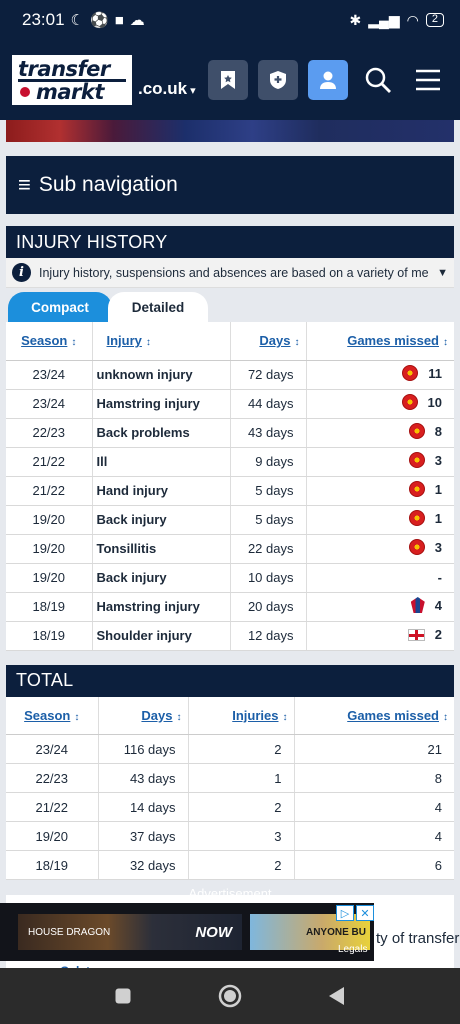 This screenshot has height=1024, width=460. I want to click on table-row: 19/20 Back injury 10 days -, so click(230, 578).